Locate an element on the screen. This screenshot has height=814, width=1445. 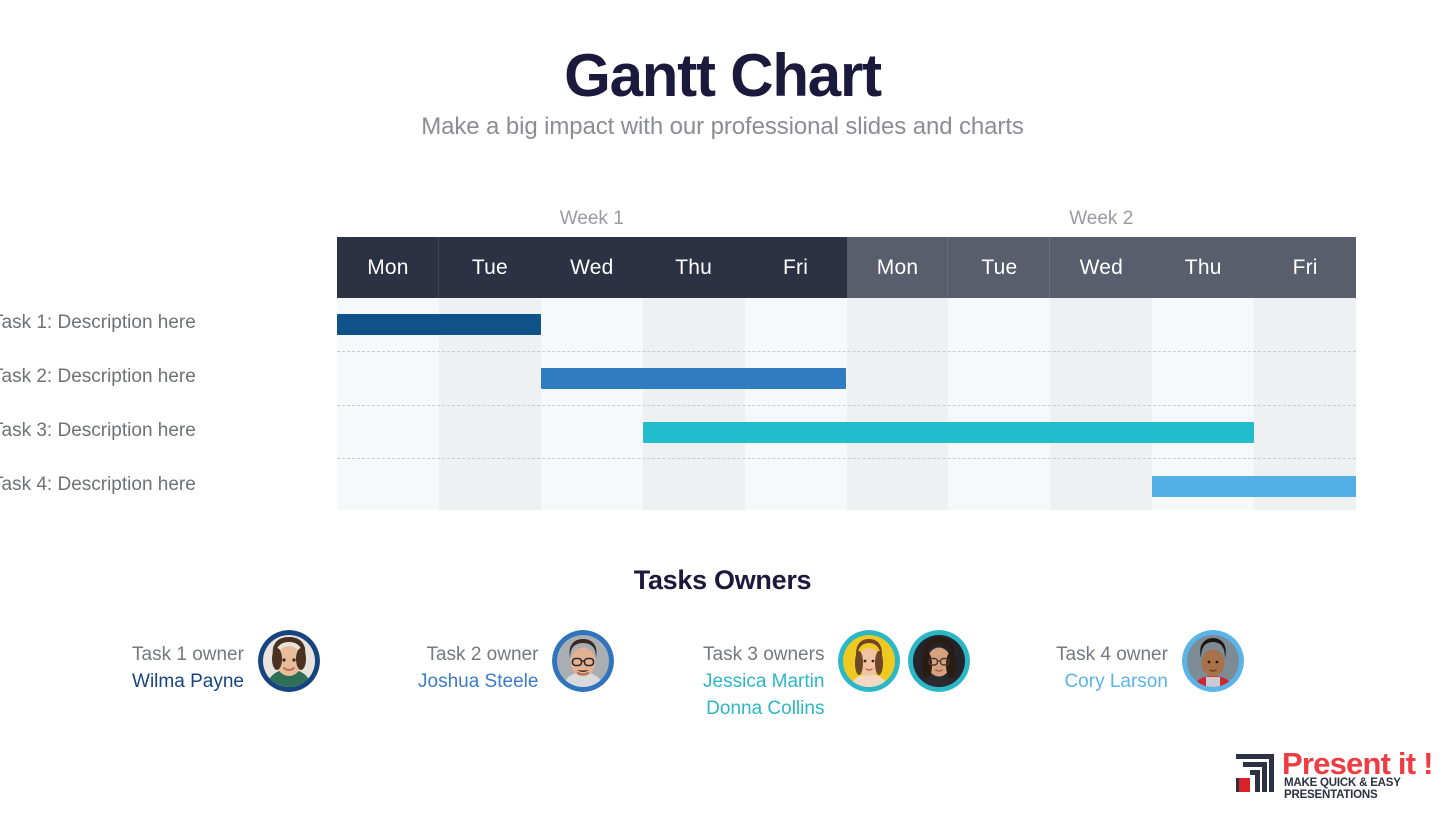
day-header-row: Mon Tue Wed Thu Fri Mon Tue Wed Thu Fri is located at coordinates (847, 267).